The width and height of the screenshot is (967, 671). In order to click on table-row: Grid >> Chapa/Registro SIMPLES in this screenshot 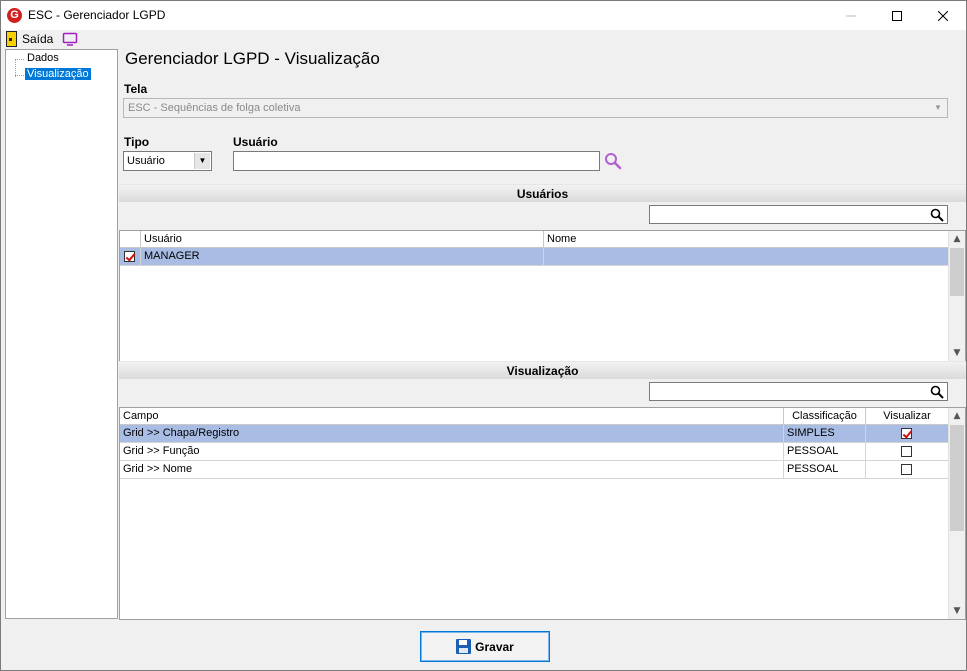, I will do `click(534, 434)`.